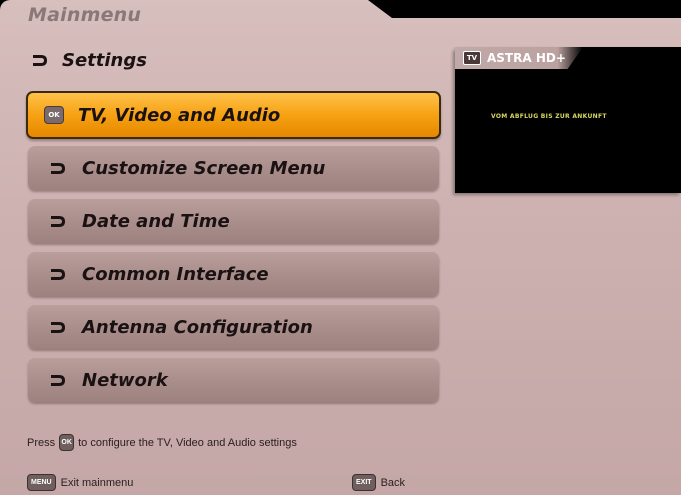  What do you see at coordinates (197, 327) in the screenshot?
I see `menu-item-label: Antenna Configuration` at bounding box center [197, 327].